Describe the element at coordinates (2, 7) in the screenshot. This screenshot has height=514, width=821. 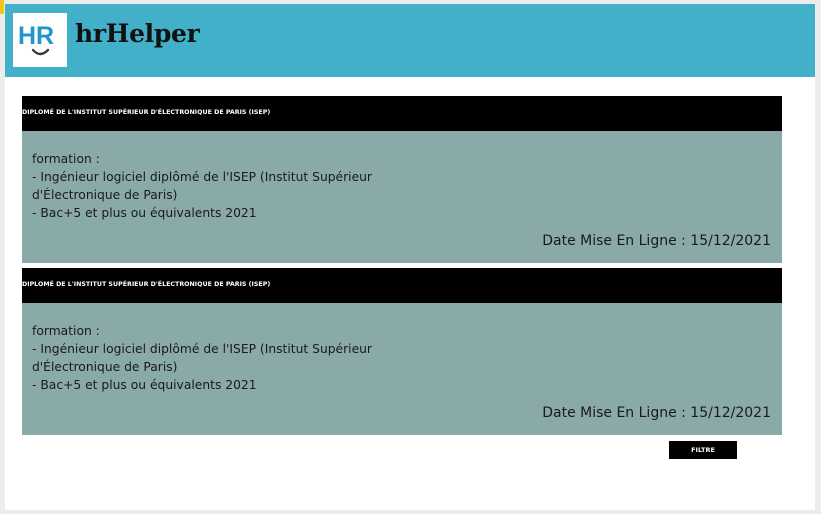
I see `corner-marker` at that location.